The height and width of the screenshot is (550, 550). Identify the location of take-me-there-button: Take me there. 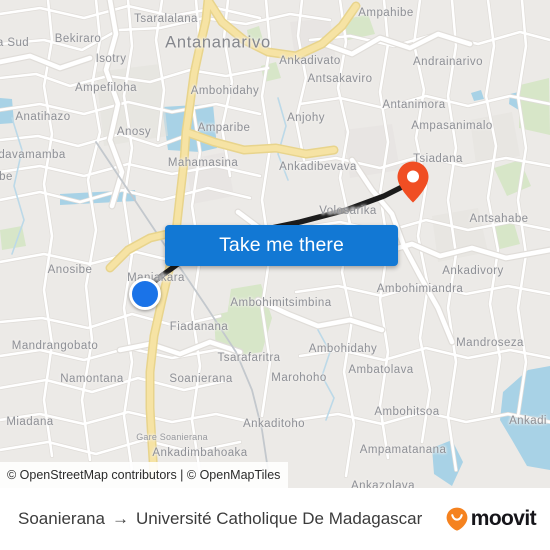
(281, 245).